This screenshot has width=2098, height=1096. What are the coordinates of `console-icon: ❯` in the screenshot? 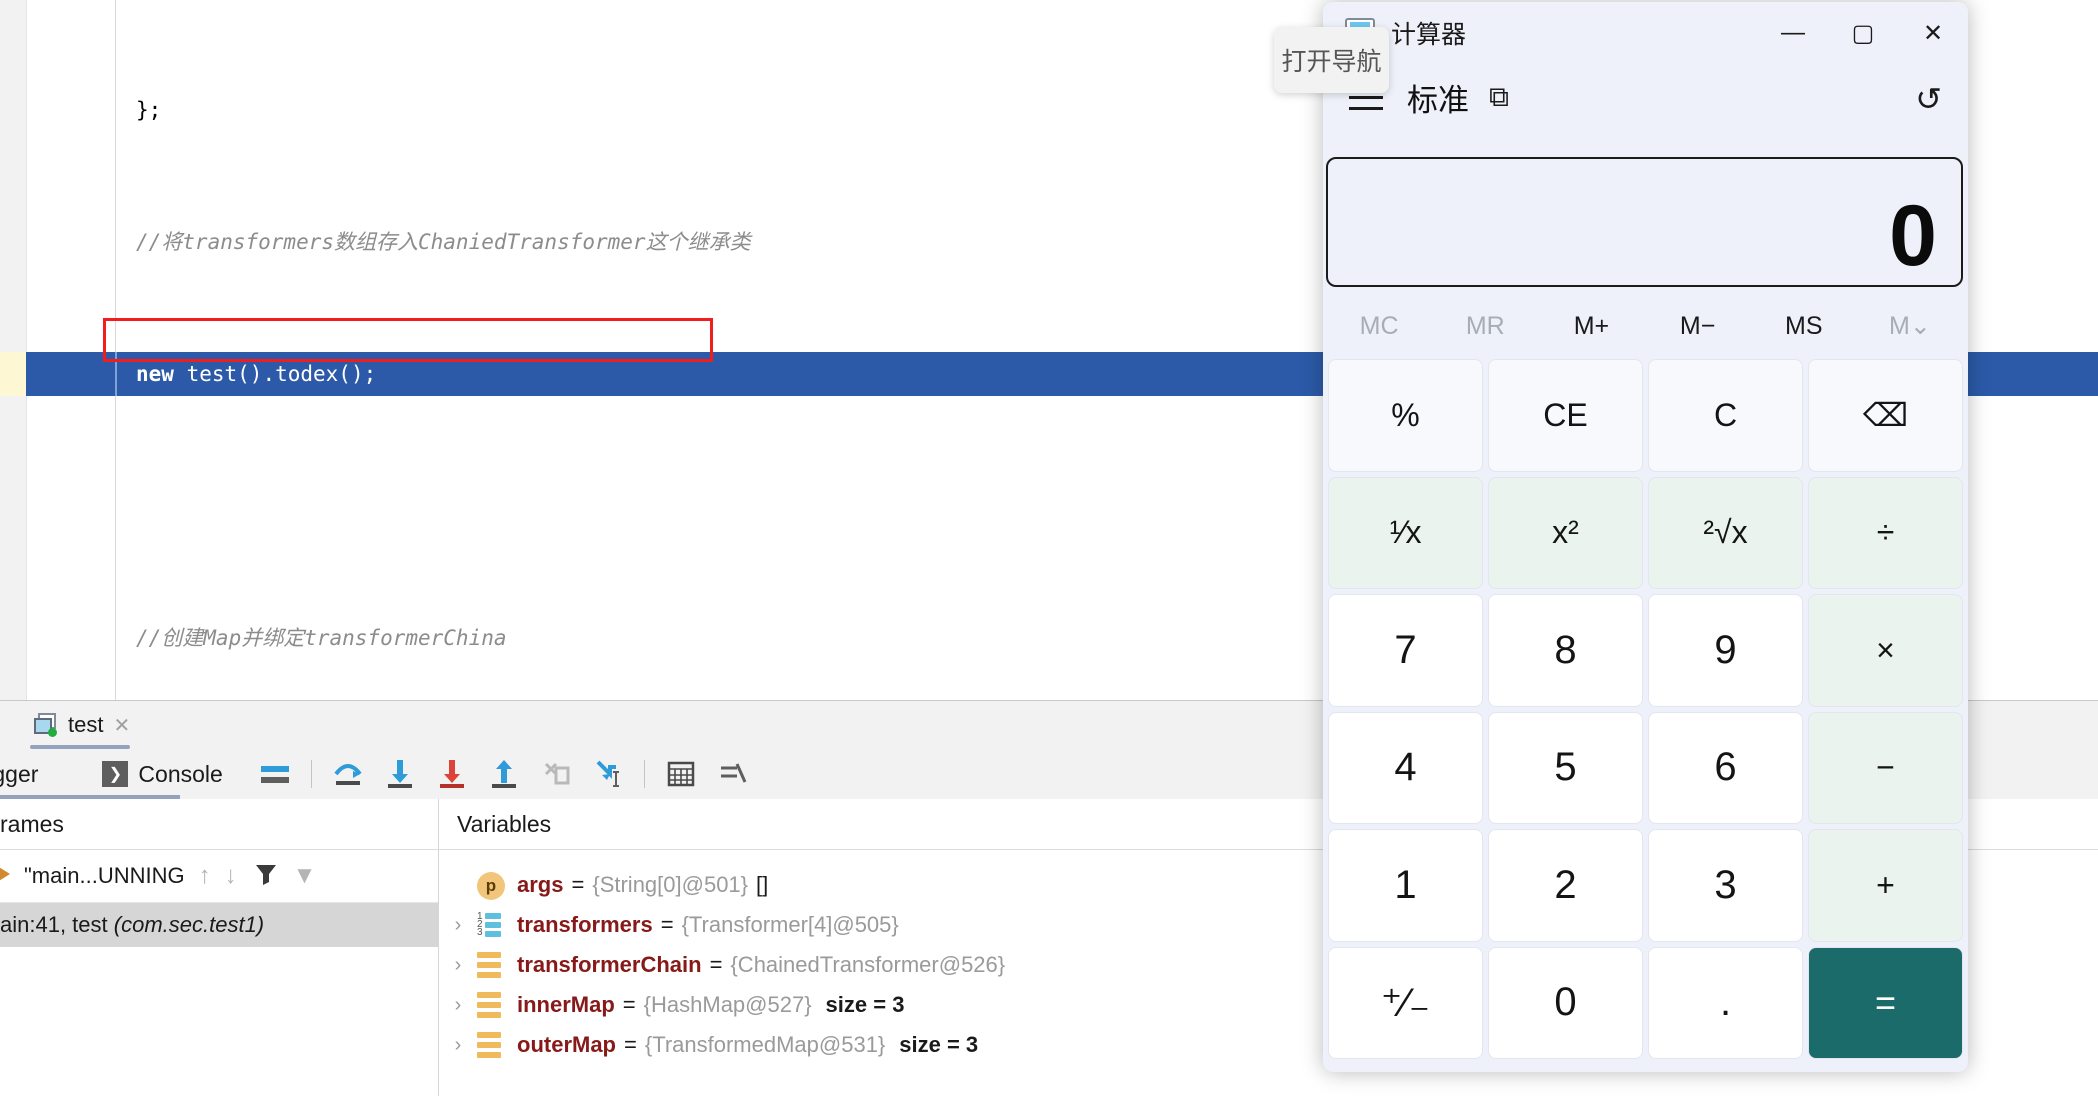 It's located at (115, 774).